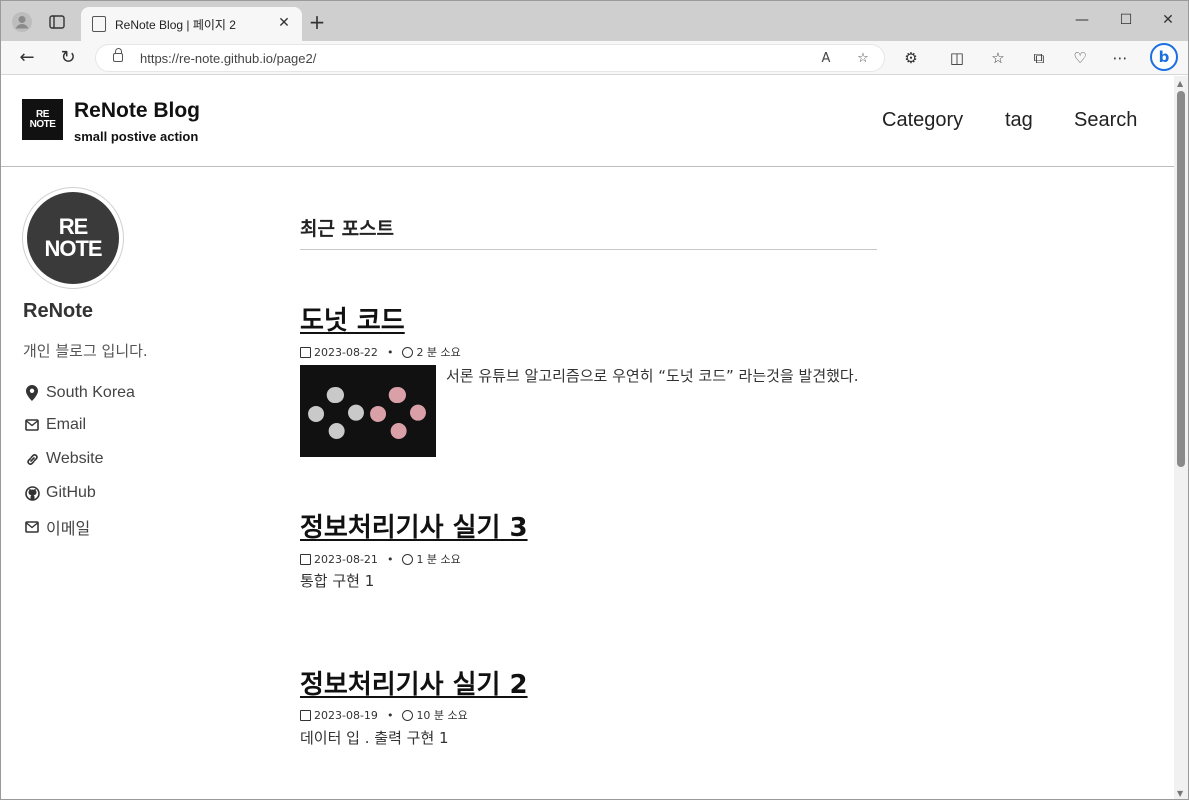 The height and width of the screenshot is (800, 1189). What do you see at coordinates (347, 229) in the screenshot?
I see `section-title: 최근 포스트` at bounding box center [347, 229].